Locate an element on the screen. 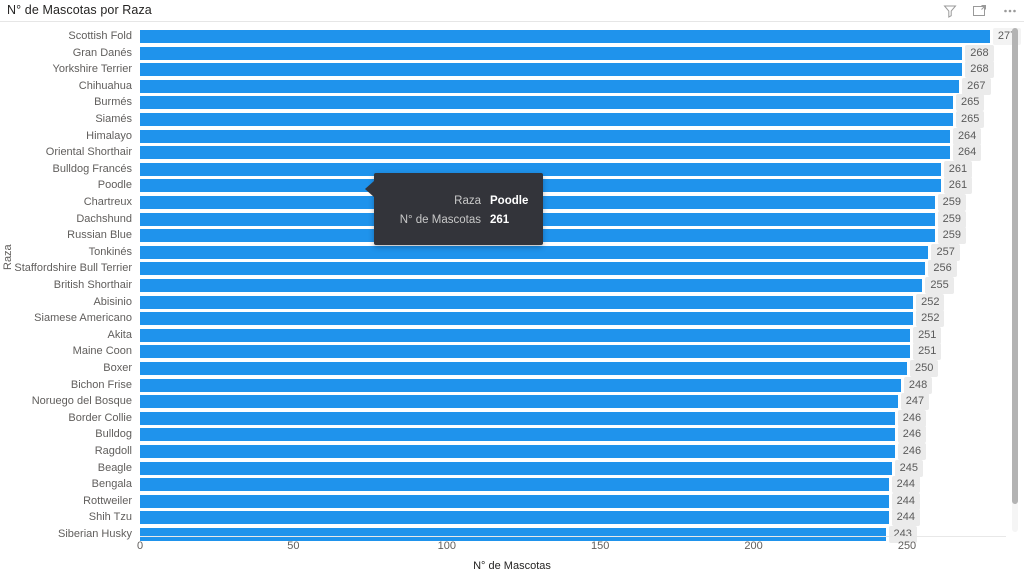 This screenshot has height=579, width=1024. bar-value-label: 267 is located at coordinates (976, 86).